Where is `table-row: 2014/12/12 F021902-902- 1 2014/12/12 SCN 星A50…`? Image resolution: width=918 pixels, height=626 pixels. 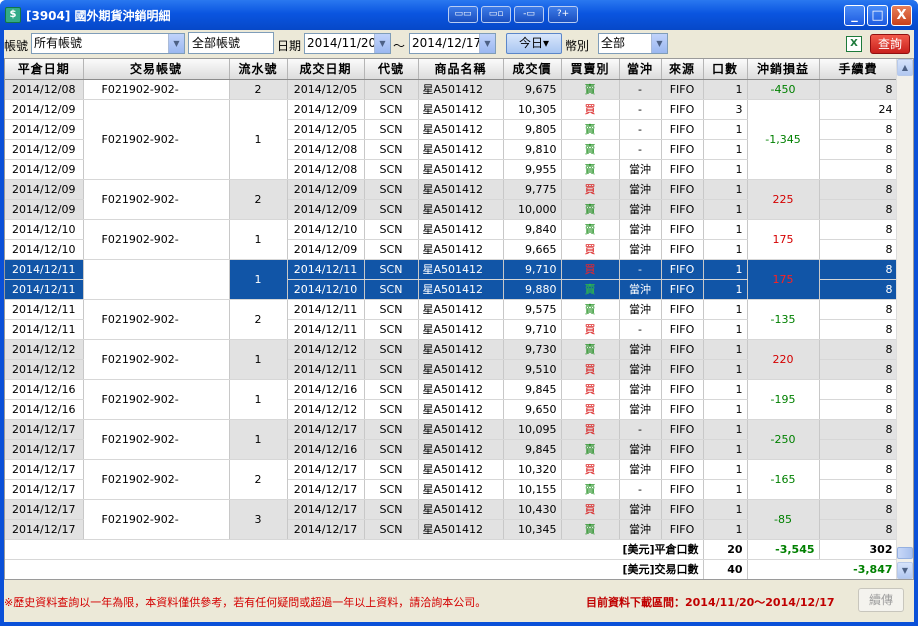 table-row: 2014/12/12 F021902-902- 1 2014/12/12 SCN 星A50… is located at coordinates (451, 359).